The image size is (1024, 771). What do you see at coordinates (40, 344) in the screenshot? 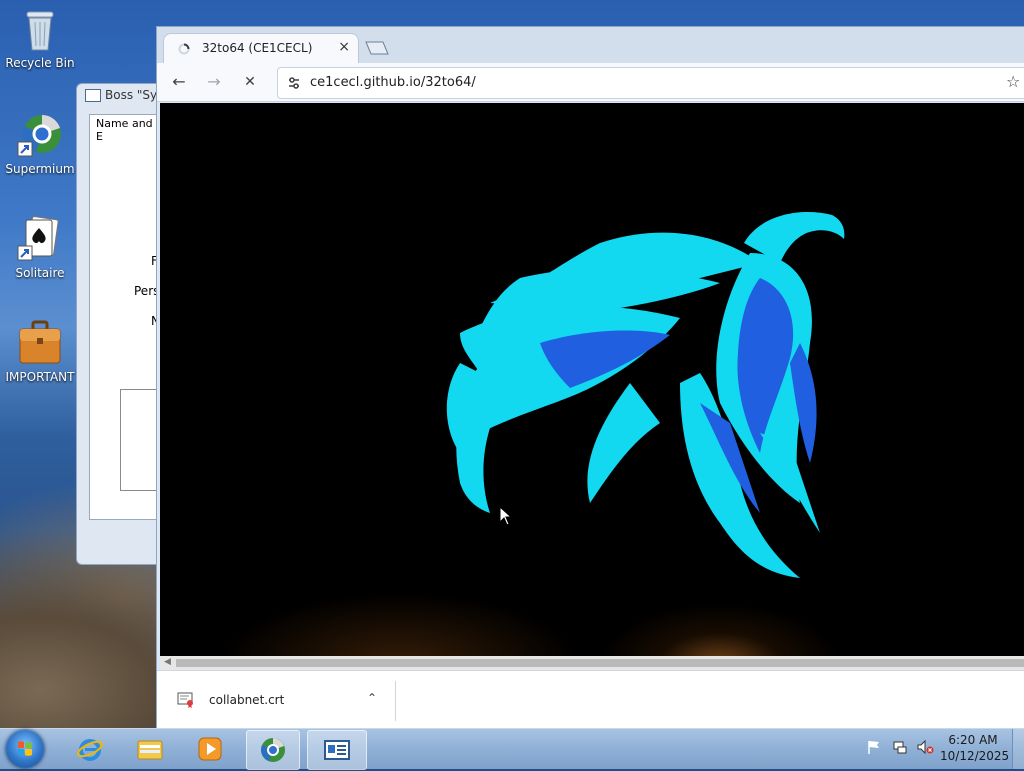
I see `briefcase-icon` at bounding box center [40, 344].